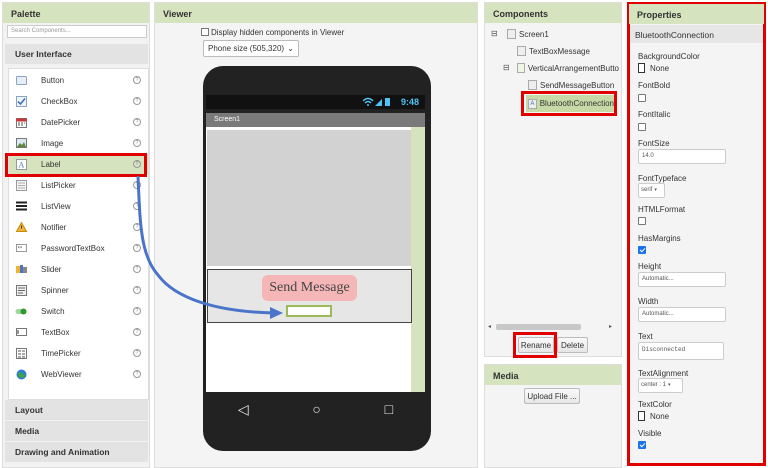  I want to click on section-layout: Layout, so click(76, 410).